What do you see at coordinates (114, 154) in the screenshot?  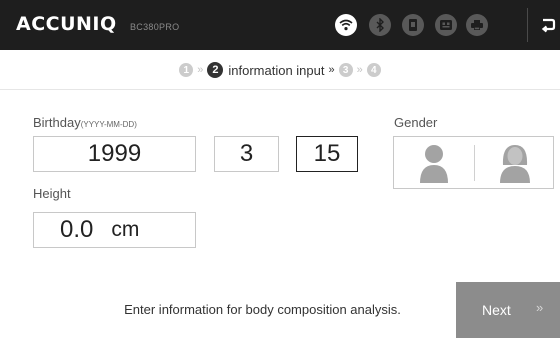 I see `birthday-year-field: 1999` at bounding box center [114, 154].